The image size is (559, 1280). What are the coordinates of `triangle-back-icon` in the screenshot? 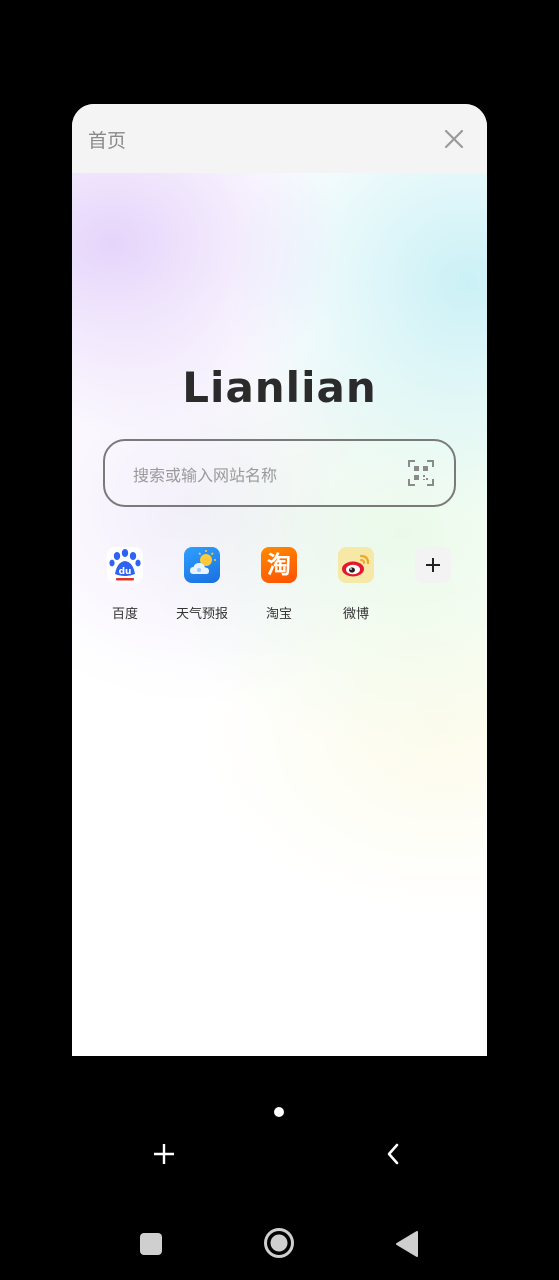 It's located at (407, 1244).